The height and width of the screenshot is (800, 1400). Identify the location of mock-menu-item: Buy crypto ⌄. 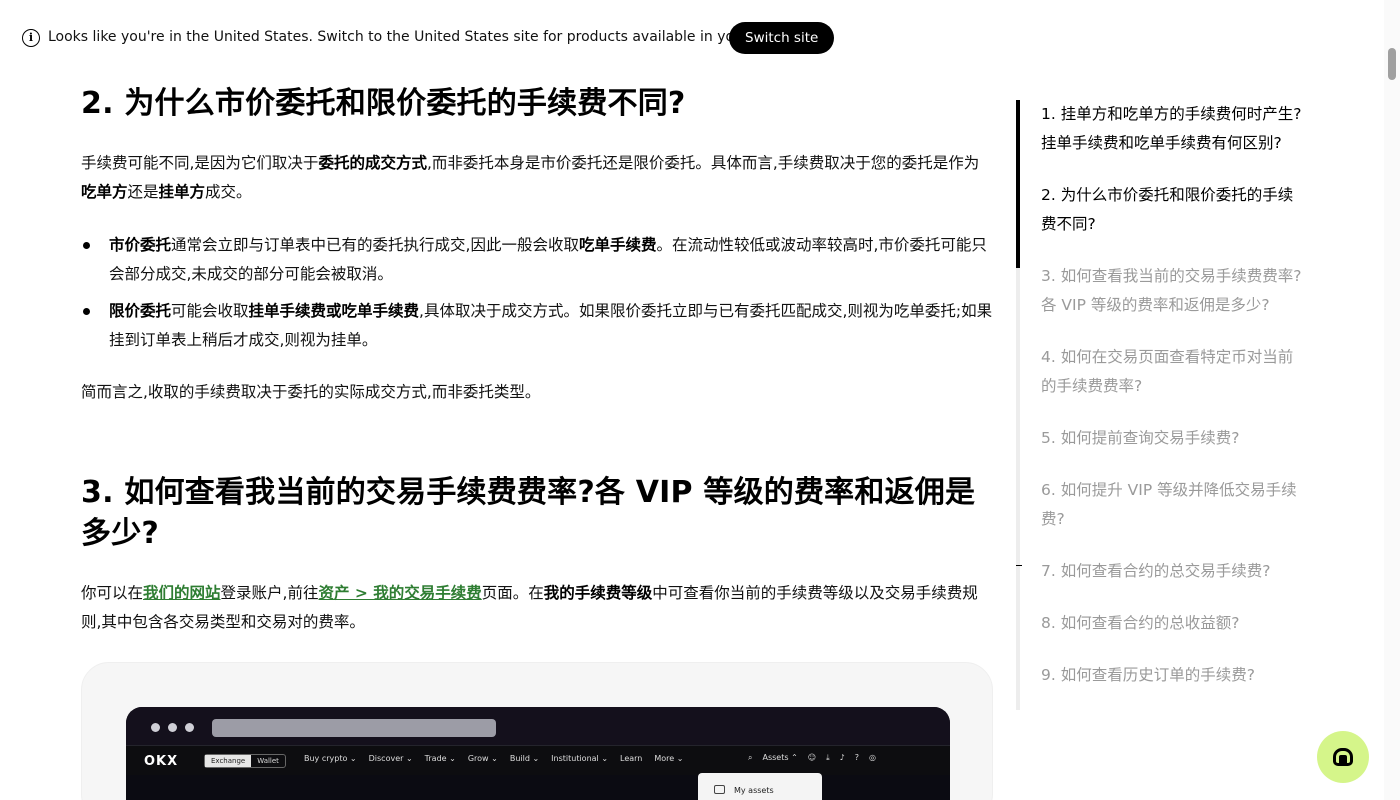
(330, 758).